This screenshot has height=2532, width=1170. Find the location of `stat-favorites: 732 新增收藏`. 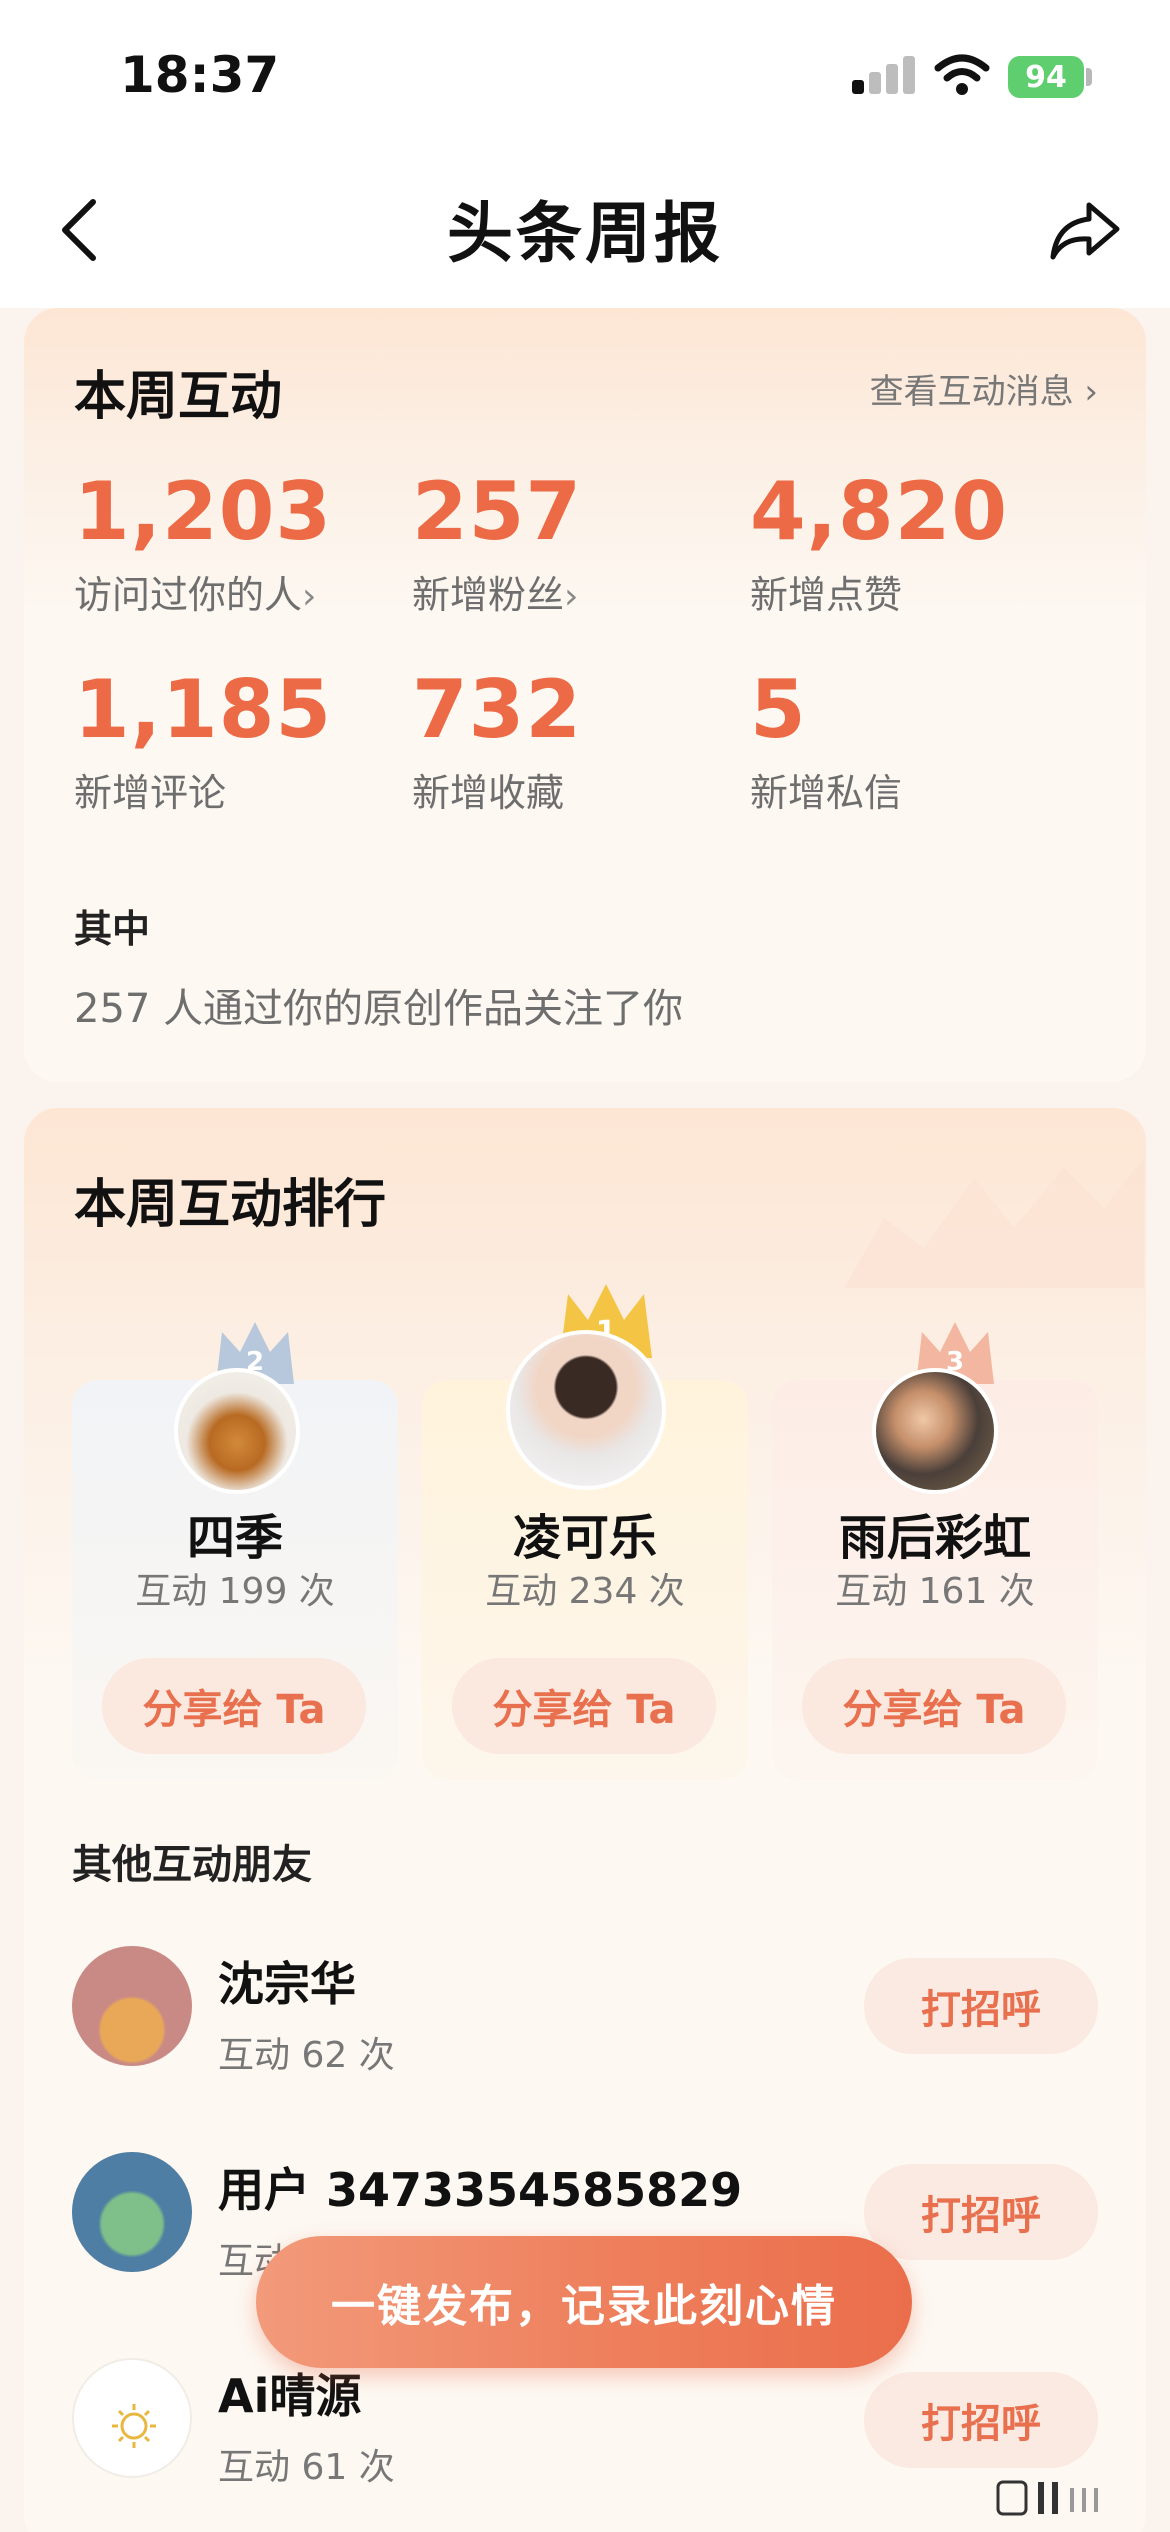

stat-favorites: 732 新增收藏 is located at coordinates (577, 739).